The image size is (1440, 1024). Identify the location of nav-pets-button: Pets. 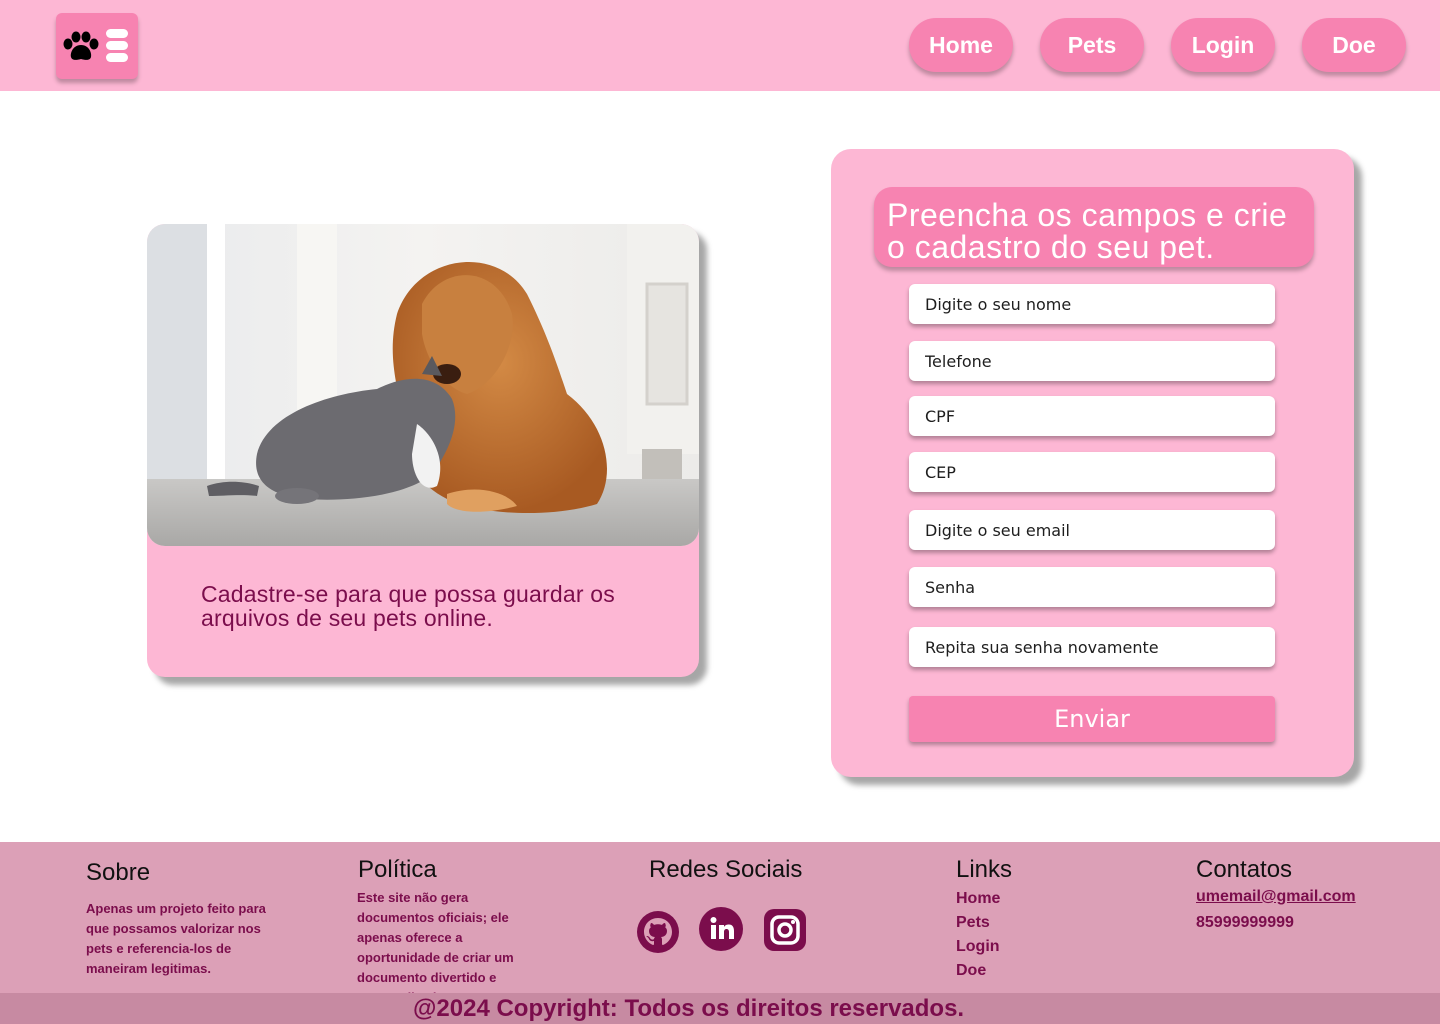
(1092, 45).